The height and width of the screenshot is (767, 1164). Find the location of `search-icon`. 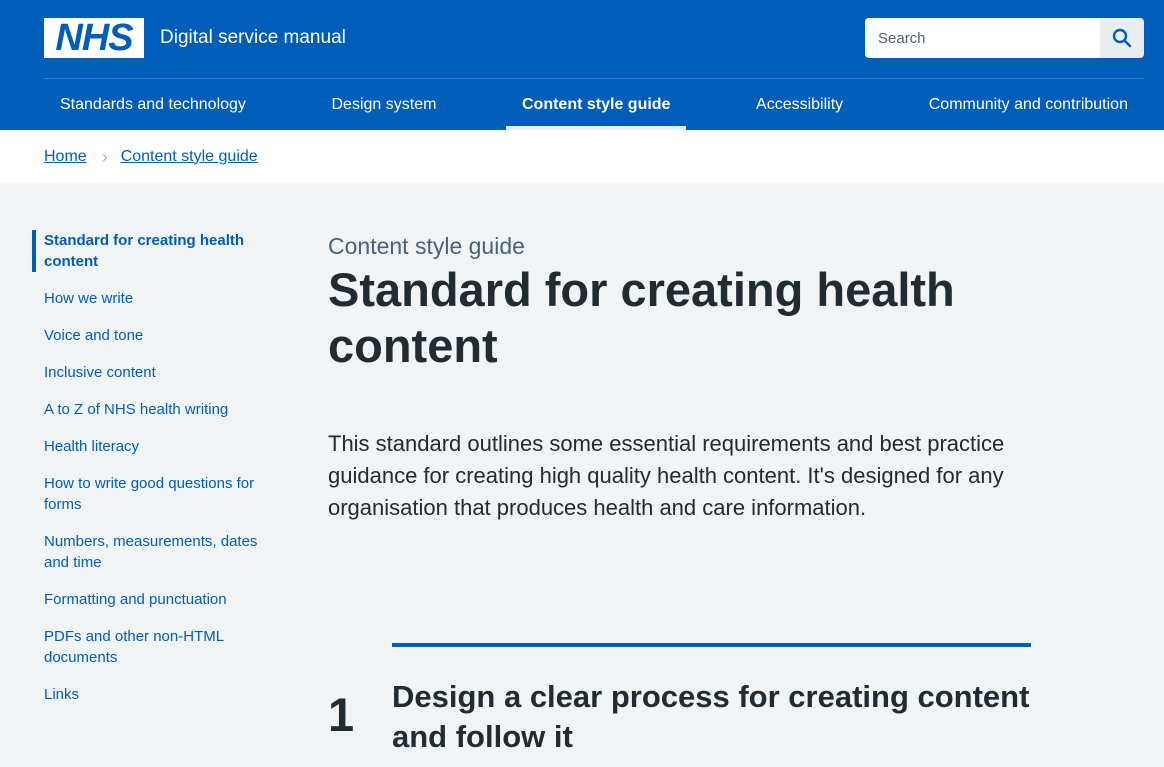

search-icon is located at coordinates (1122, 38).